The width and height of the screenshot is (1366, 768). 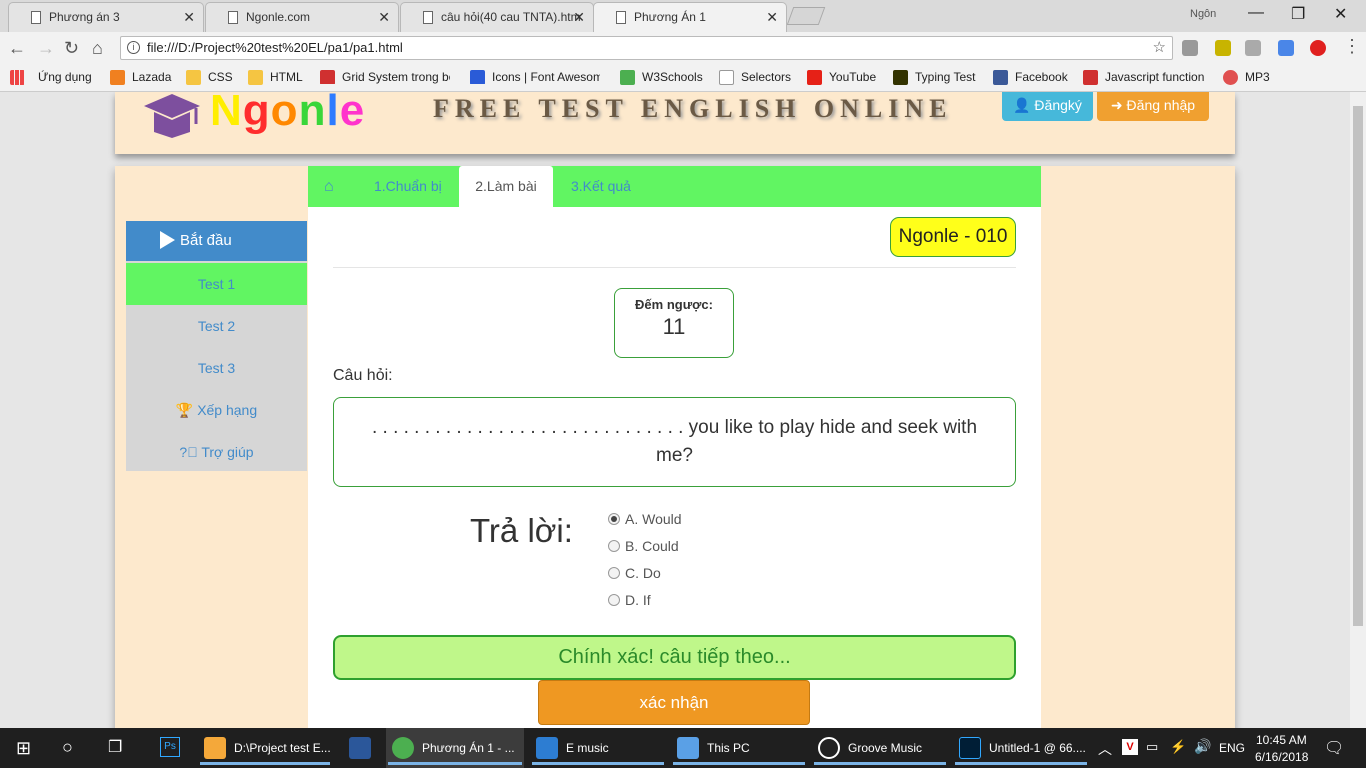 I want to click on option-b: B. Could, so click(x=643, y=546).